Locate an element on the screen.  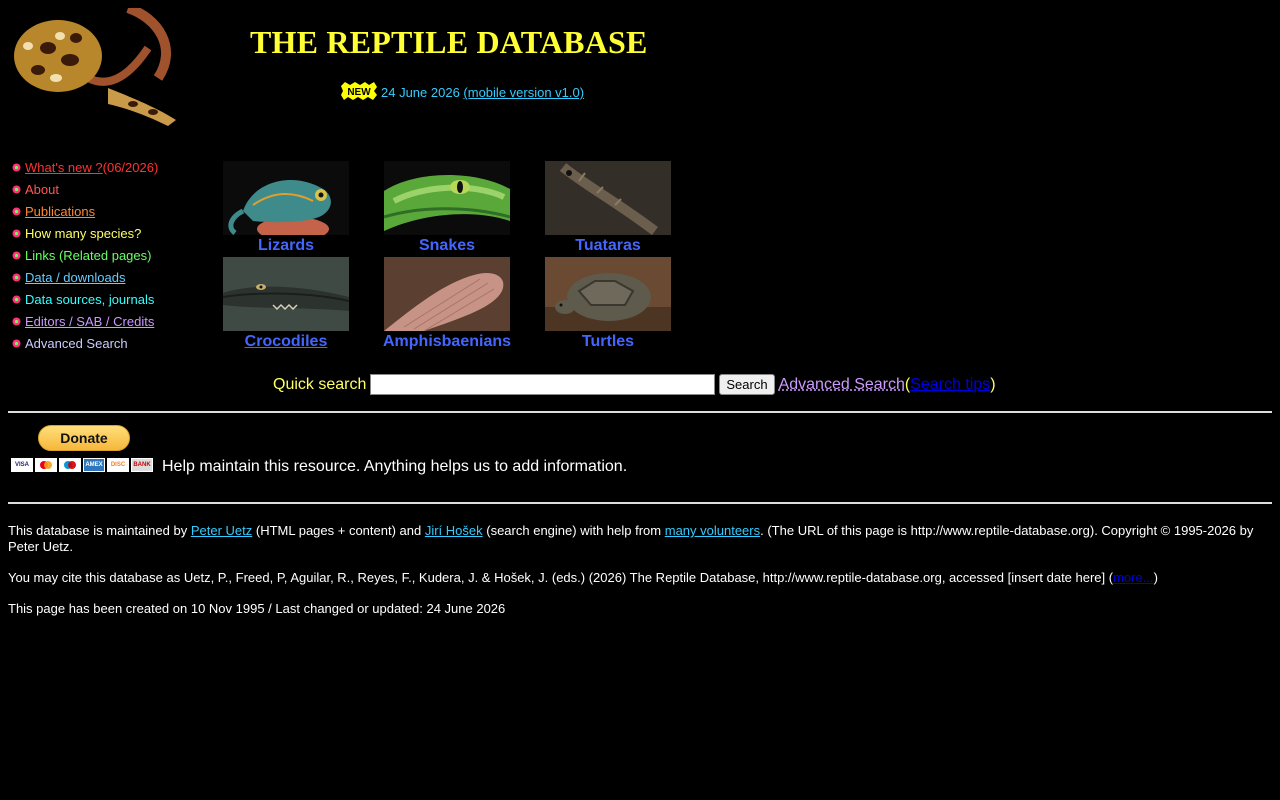
new-badge-icon: NEW is located at coordinates (359, 91).